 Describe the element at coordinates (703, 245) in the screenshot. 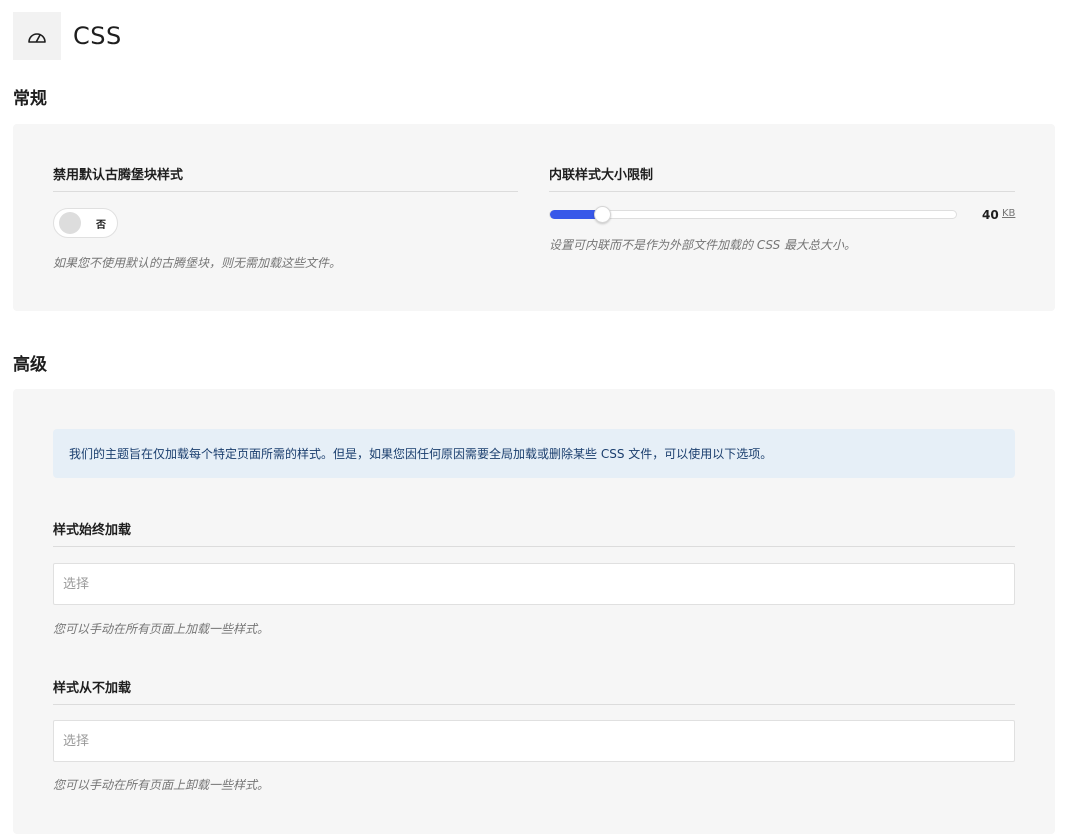

I see `inline-size-limit-description: 设置可内联而不是作为外部文件加载的 CSS 最大总大小。` at that location.